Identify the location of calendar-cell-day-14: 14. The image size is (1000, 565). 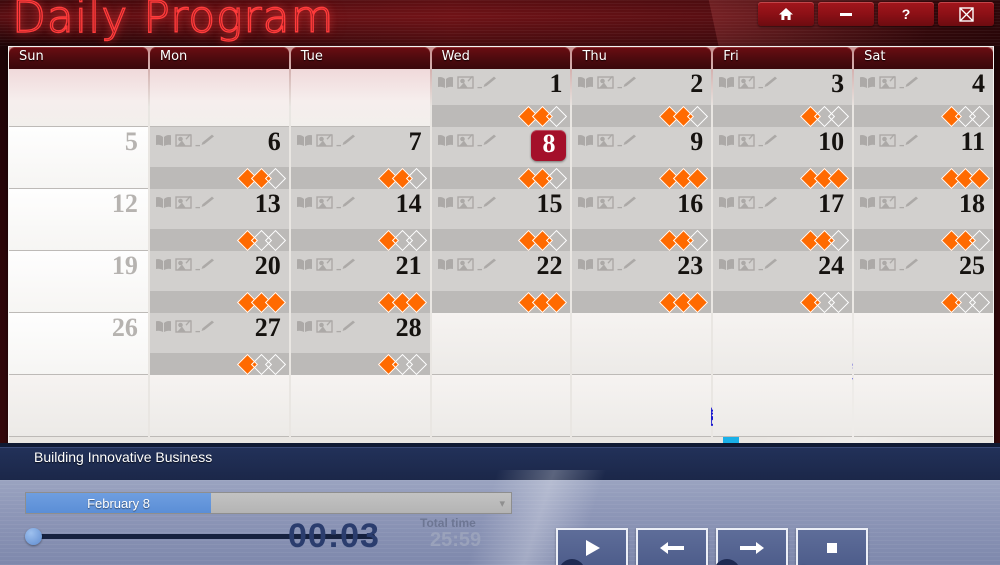
(360, 220).